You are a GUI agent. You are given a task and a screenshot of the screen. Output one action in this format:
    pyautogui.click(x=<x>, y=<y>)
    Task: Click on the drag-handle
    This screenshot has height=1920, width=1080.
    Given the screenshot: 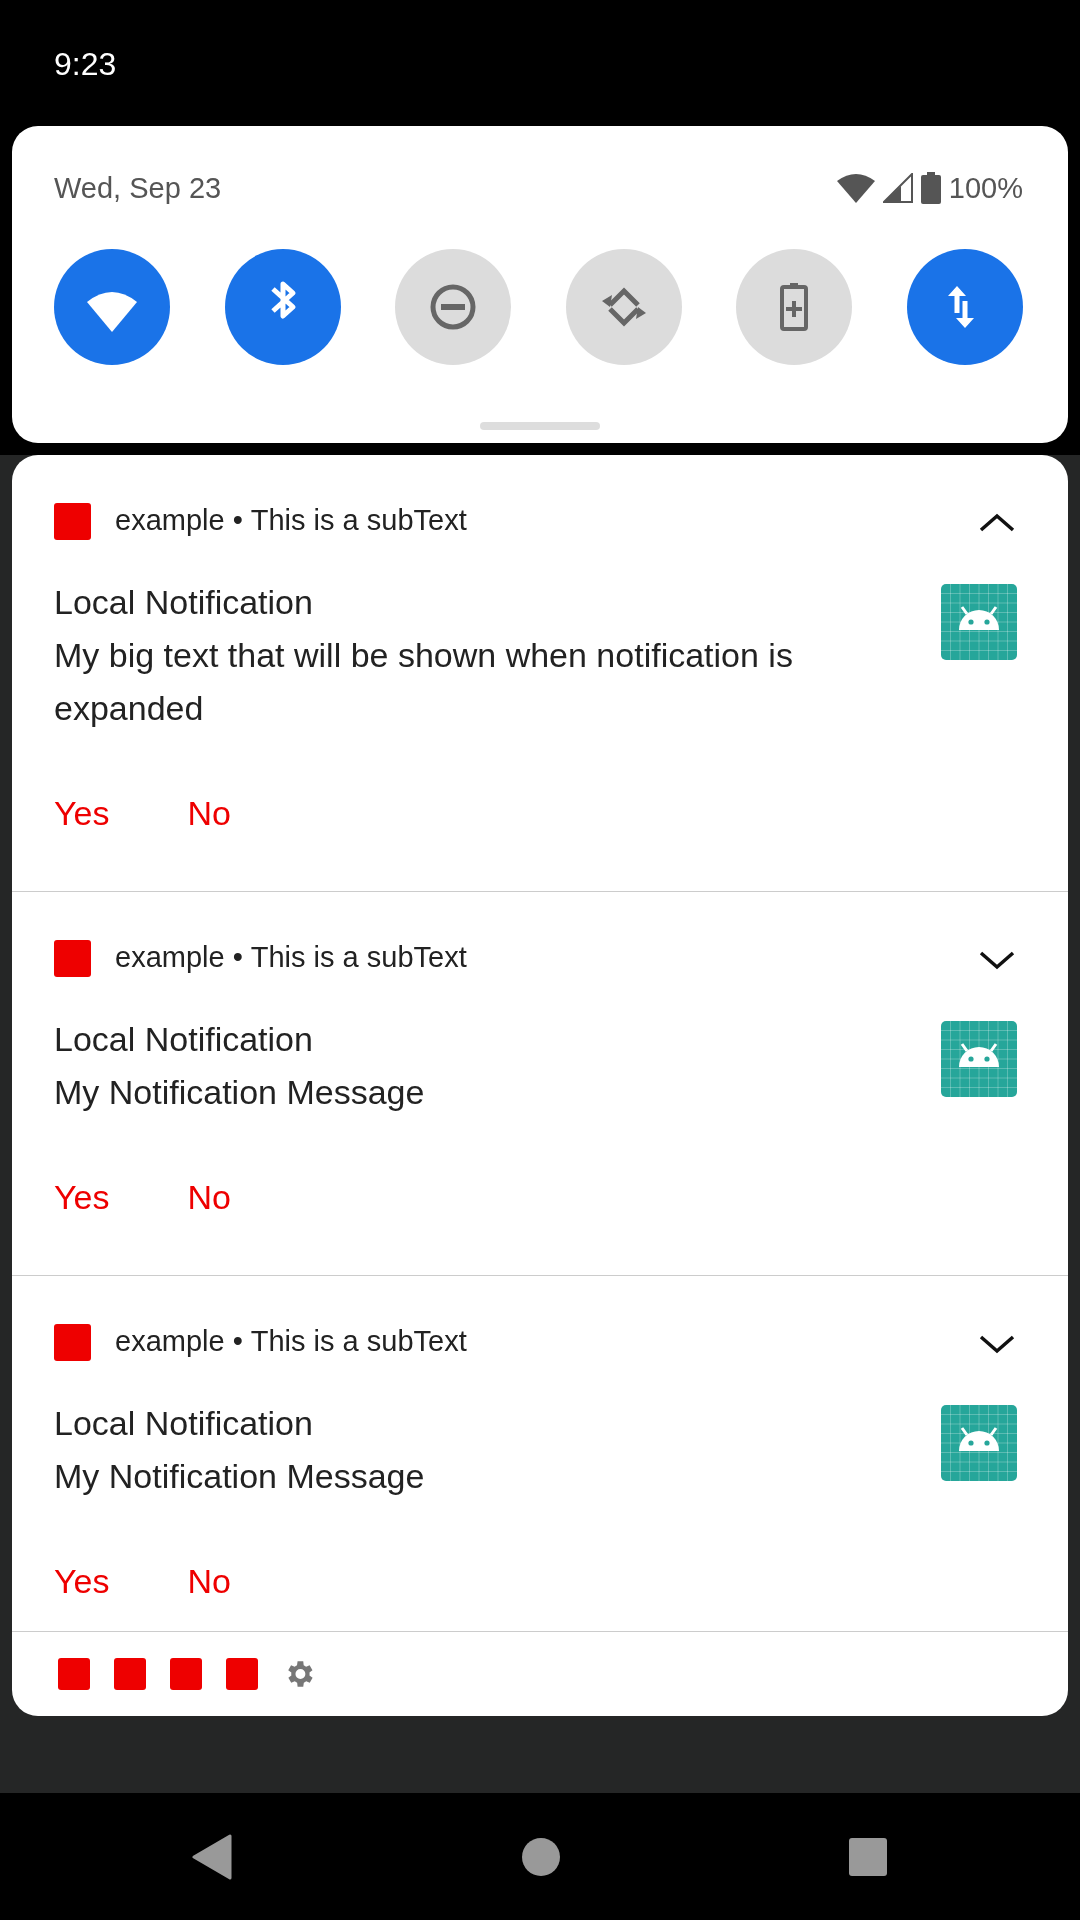 What is the action you would take?
    pyautogui.click(x=540, y=426)
    